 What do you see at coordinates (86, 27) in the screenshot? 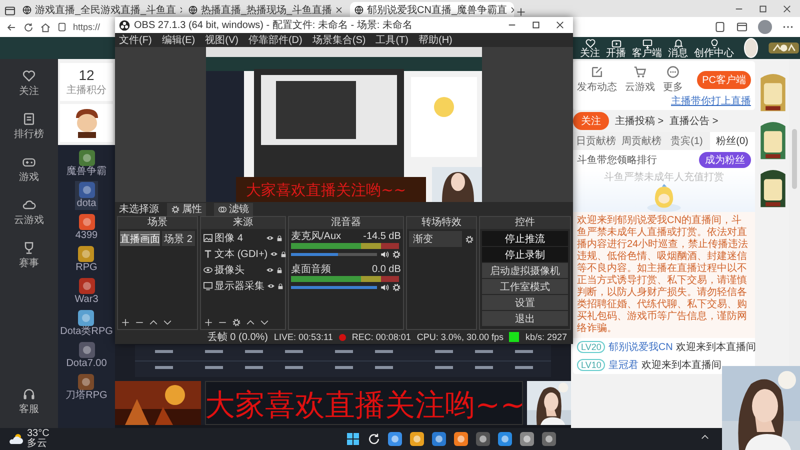
I see `address-field: https://` at bounding box center [86, 27].